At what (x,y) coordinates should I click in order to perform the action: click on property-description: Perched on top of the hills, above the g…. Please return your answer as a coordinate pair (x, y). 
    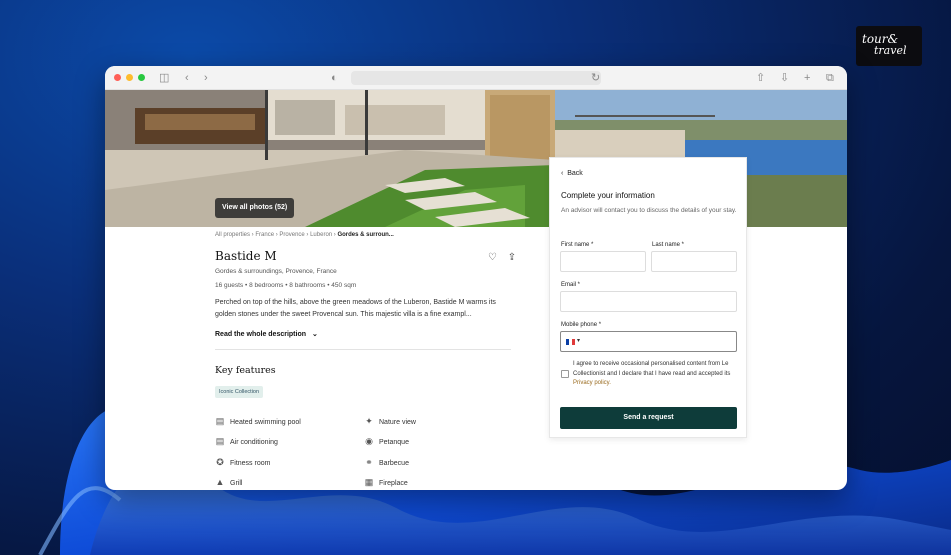
    Looking at the image, I should click on (355, 308).